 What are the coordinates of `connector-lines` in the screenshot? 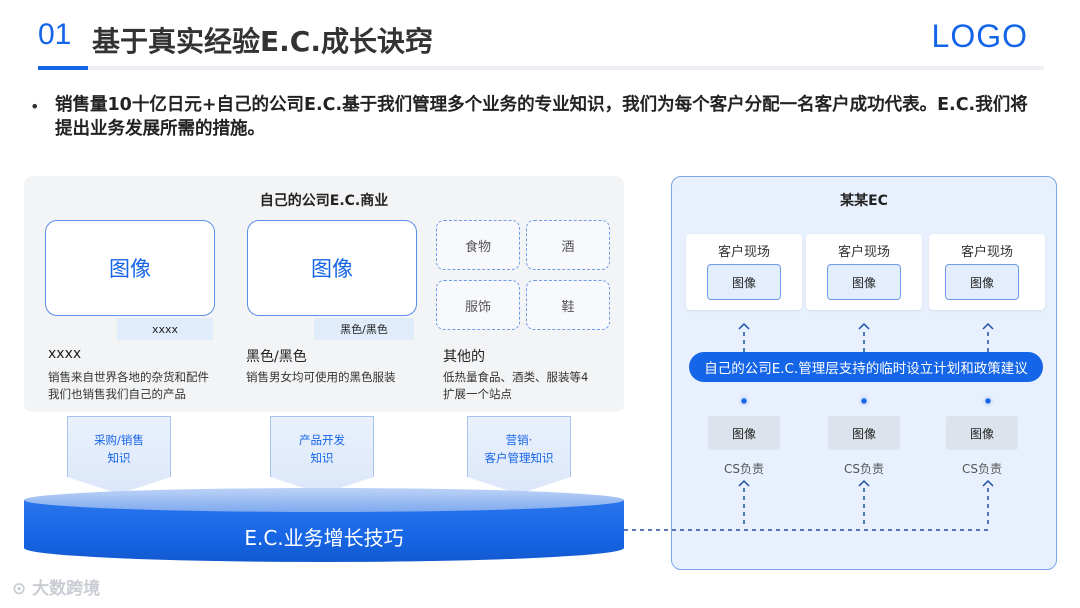 It's located at (809, 426).